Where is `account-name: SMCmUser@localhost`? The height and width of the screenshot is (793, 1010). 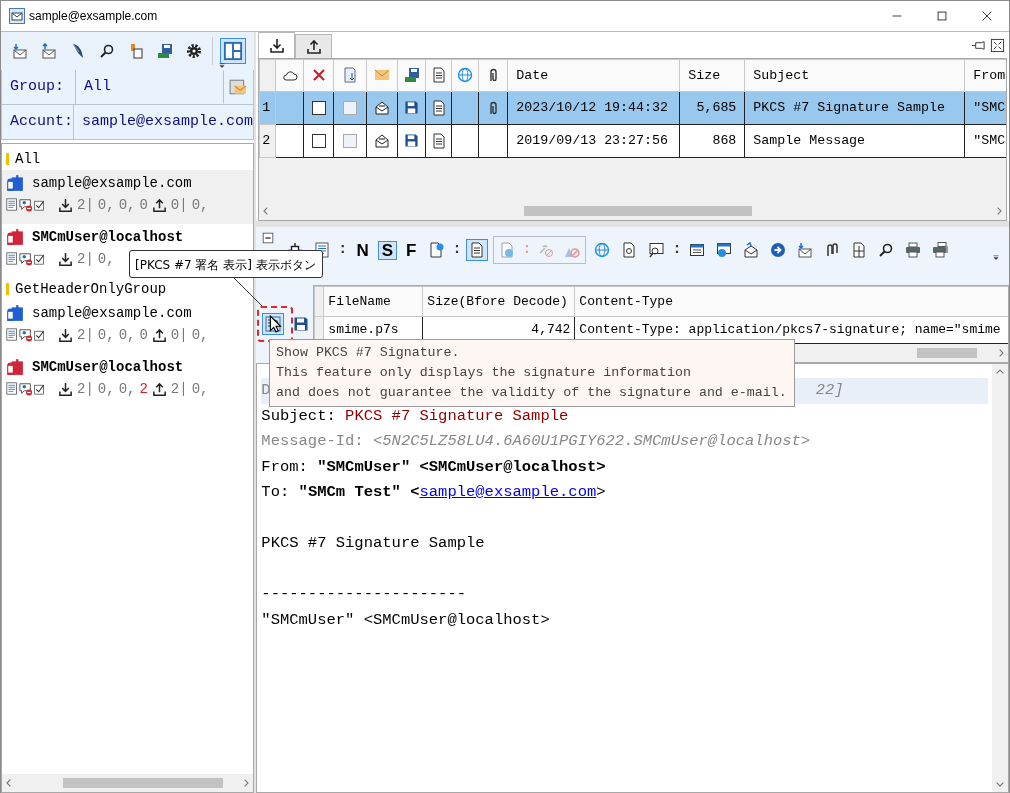
account-name: SMCmUser@localhost is located at coordinates (108, 367).